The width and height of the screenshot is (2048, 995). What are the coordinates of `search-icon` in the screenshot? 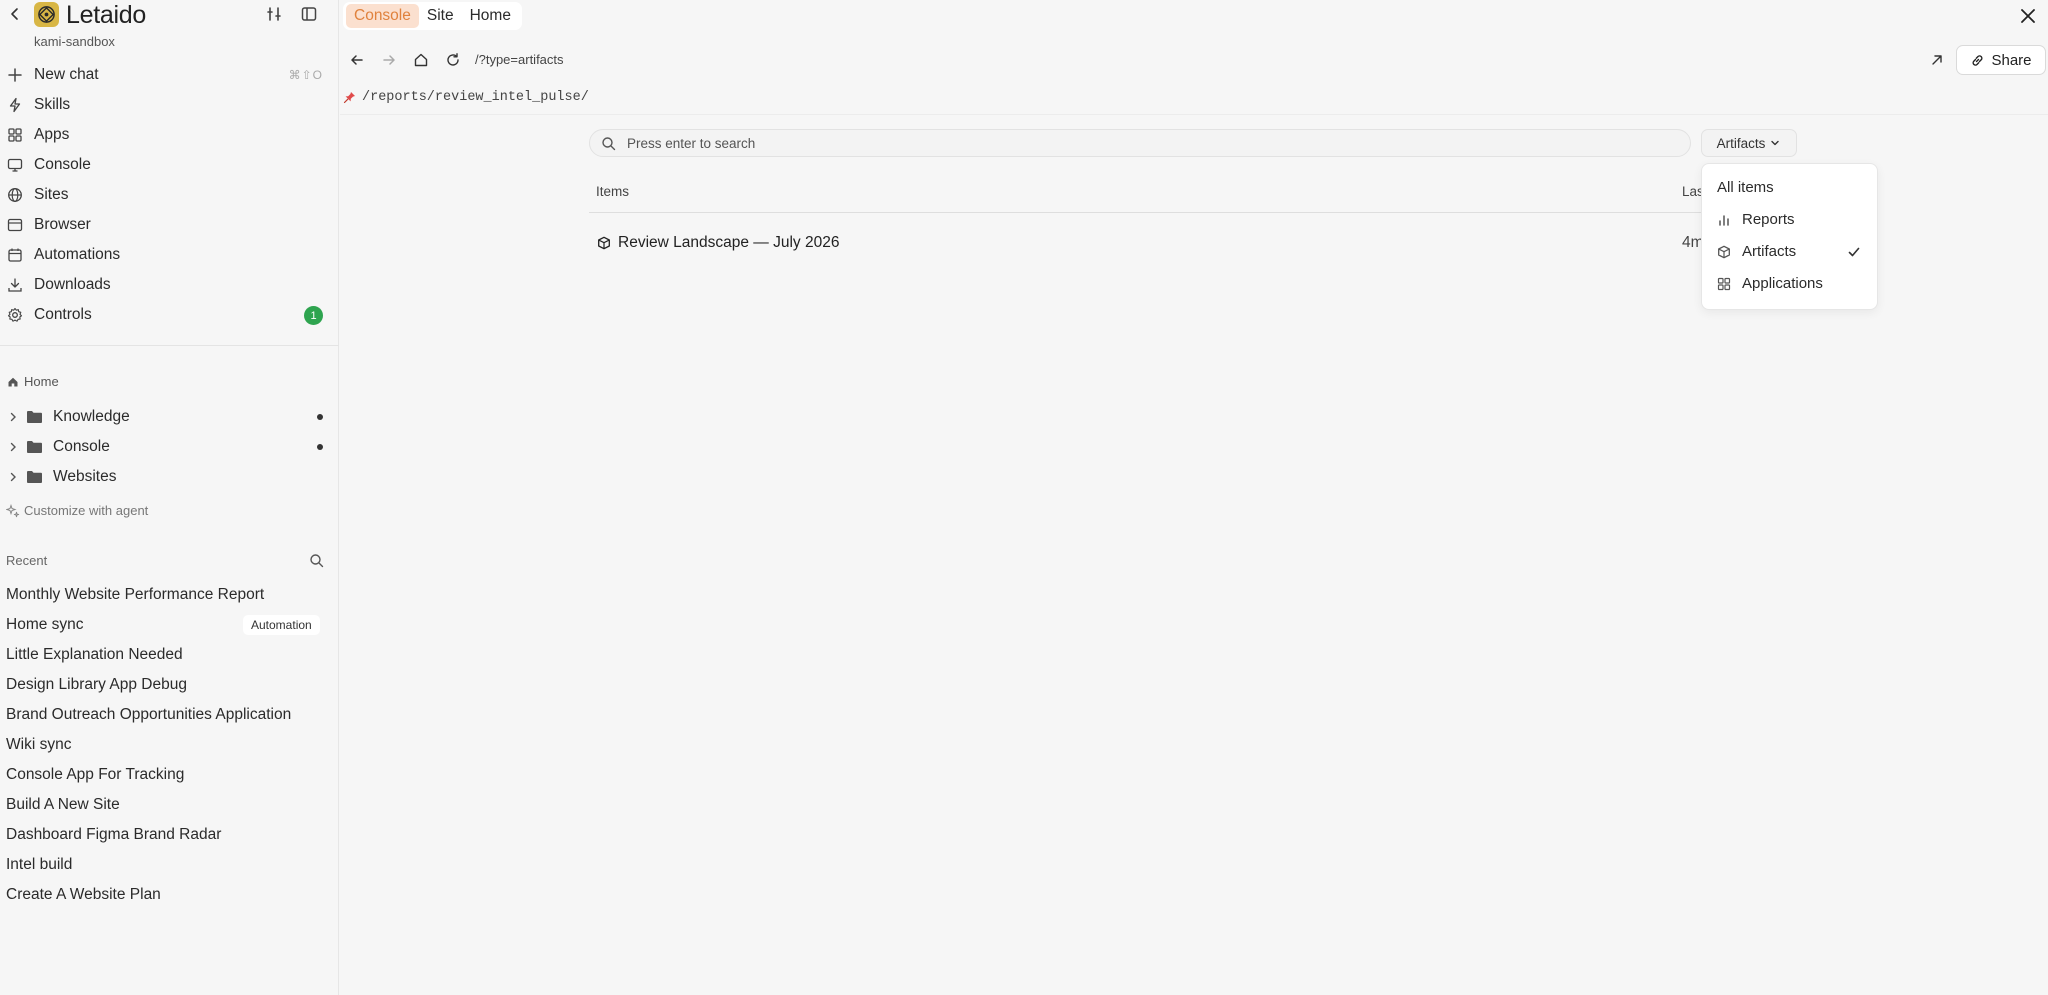 It's located at (316, 560).